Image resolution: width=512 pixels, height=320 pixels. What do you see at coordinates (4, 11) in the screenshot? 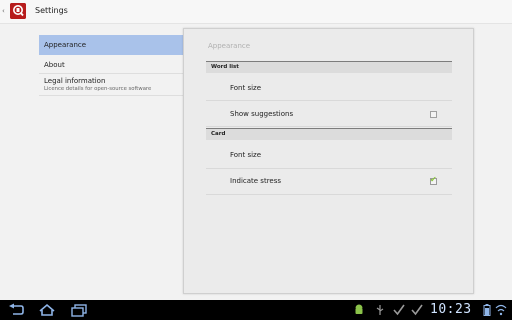
I see `up-caret-icon: ‹` at bounding box center [4, 11].